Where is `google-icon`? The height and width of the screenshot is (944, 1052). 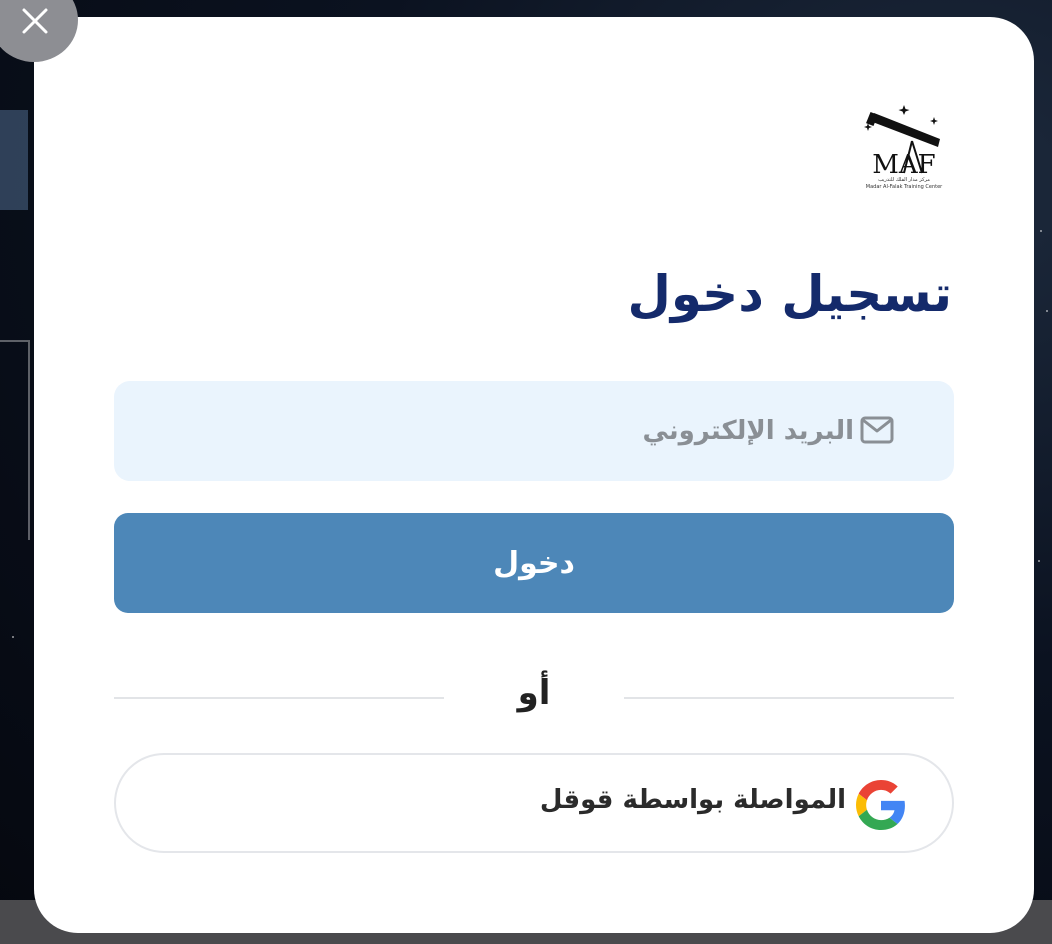 google-icon is located at coordinates (880, 805).